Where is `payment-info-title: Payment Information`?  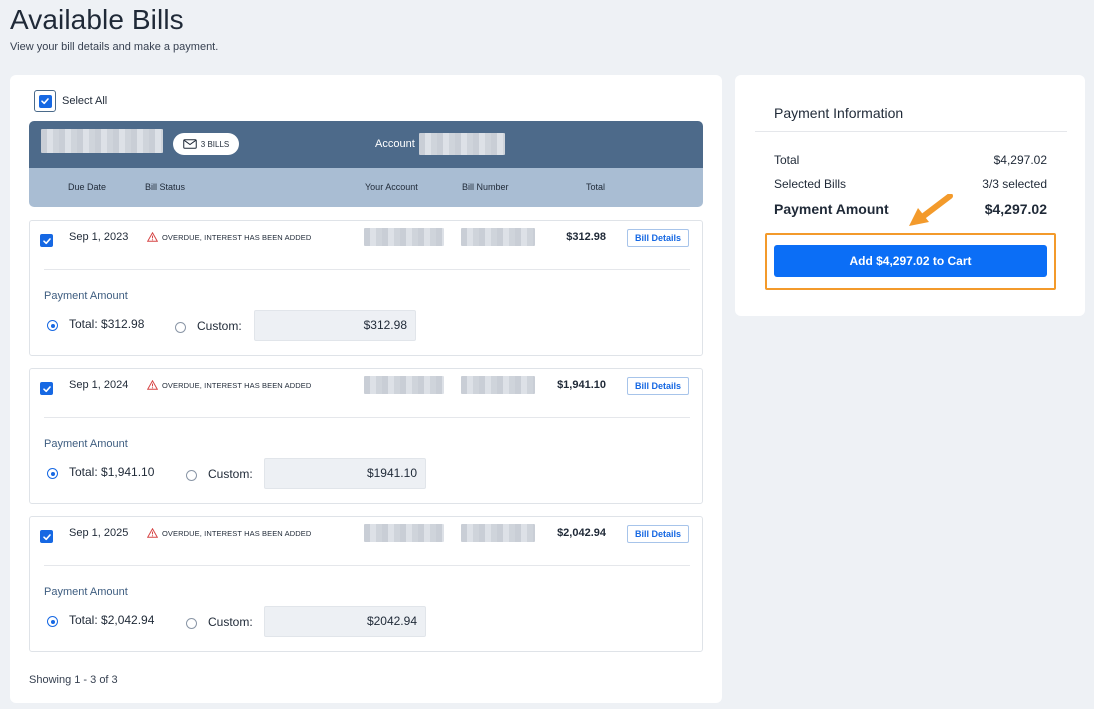
payment-info-title: Payment Information is located at coordinates (839, 113).